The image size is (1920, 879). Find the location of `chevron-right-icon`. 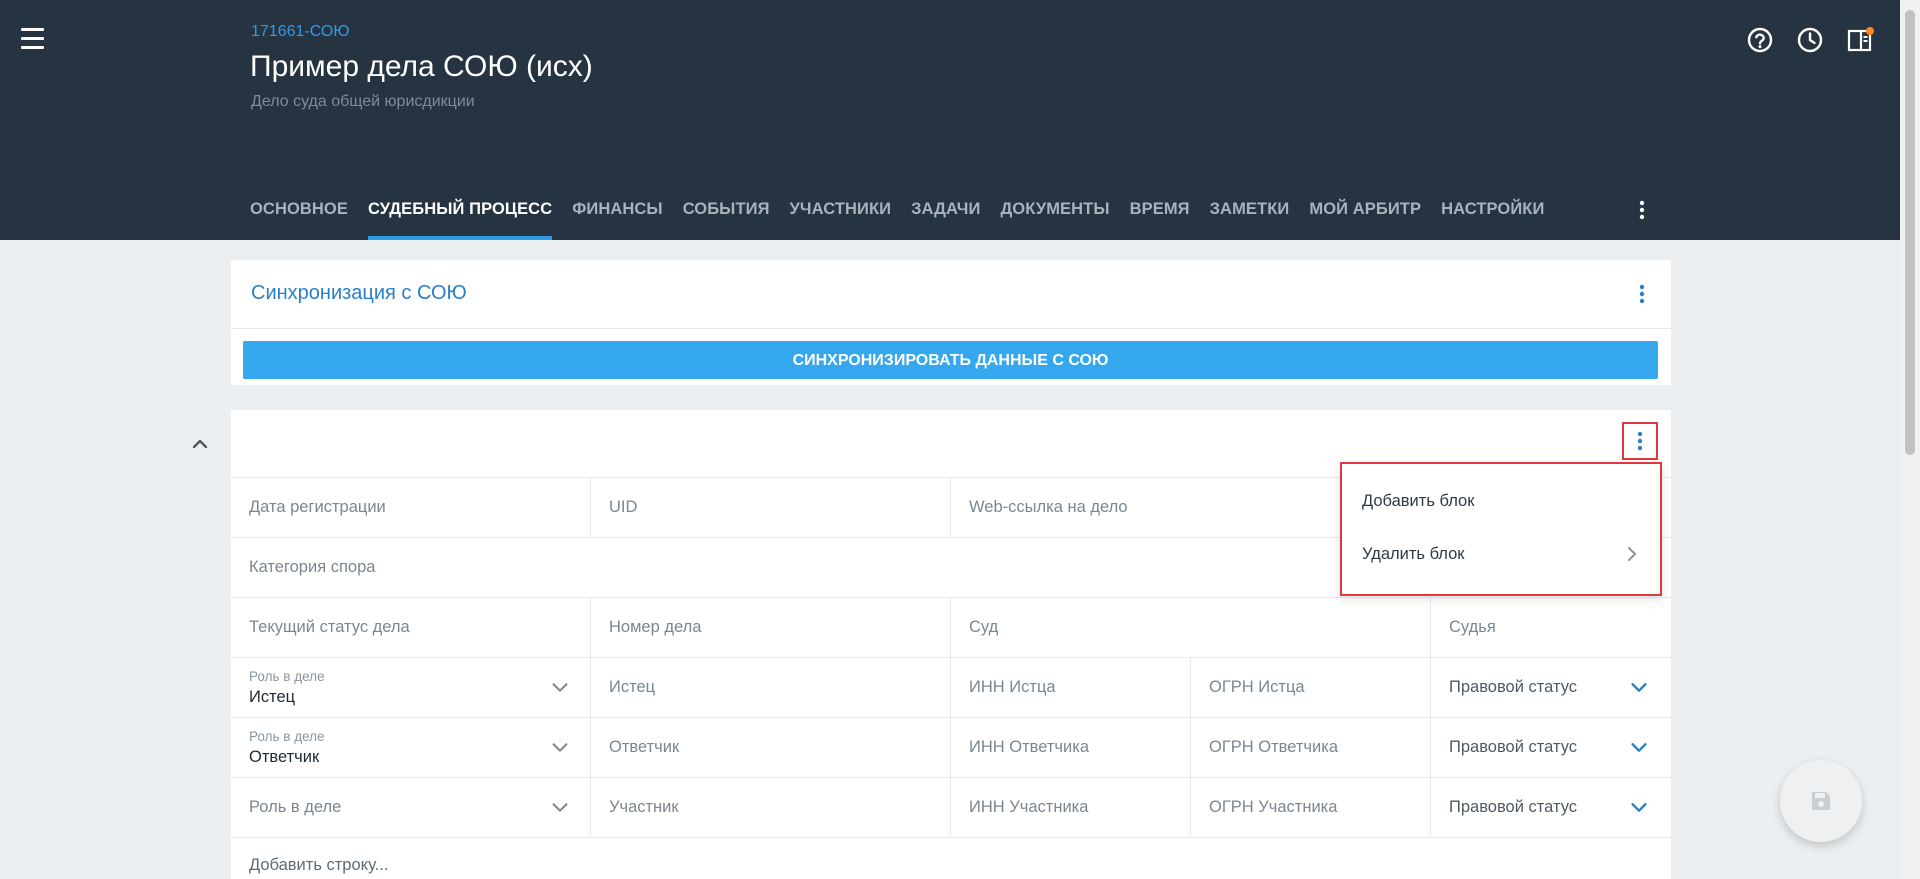

chevron-right-icon is located at coordinates (1632, 554).